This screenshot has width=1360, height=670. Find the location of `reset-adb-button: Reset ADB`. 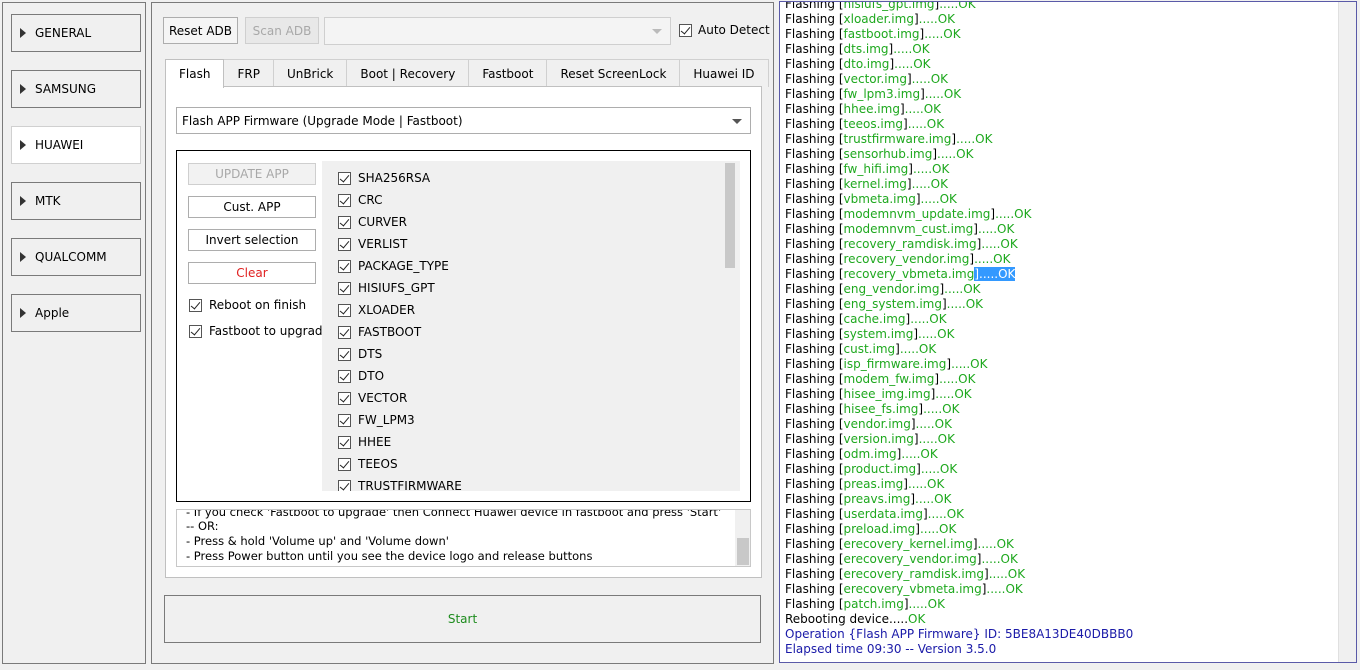

reset-adb-button: Reset ADB is located at coordinates (200, 30).